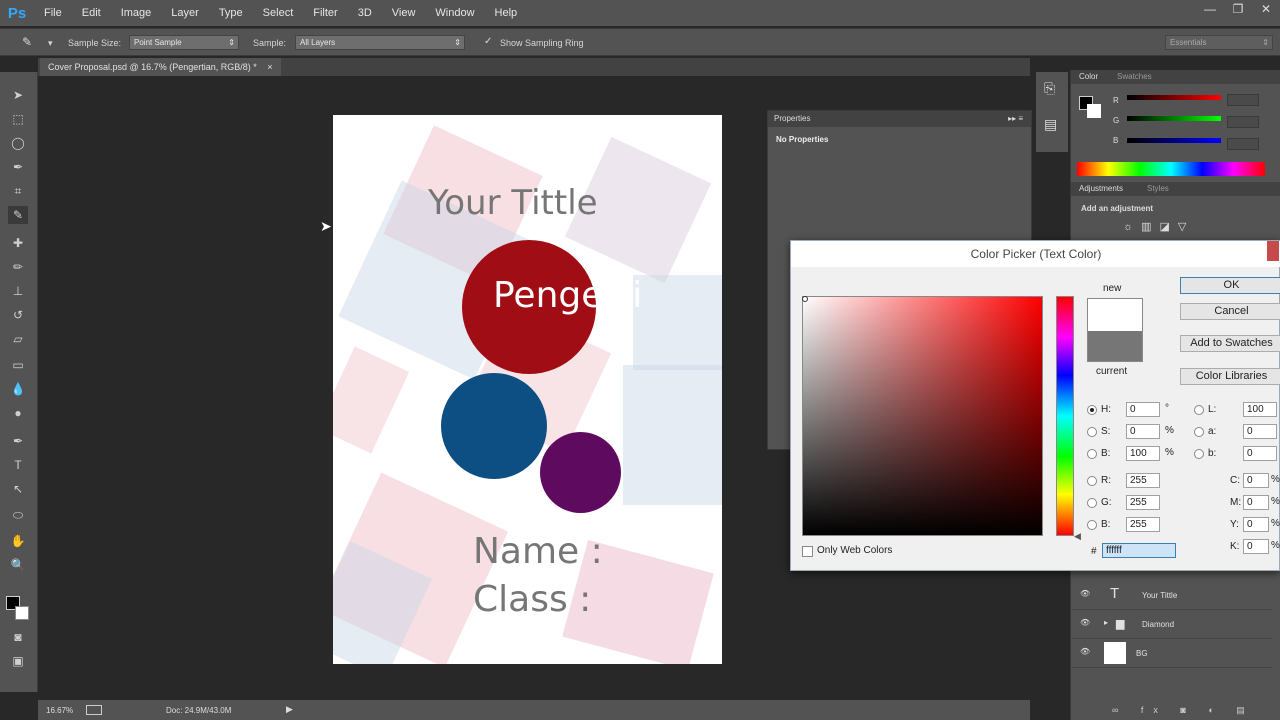 This screenshot has width=1280, height=720. Describe the element at coordinates (59, 710) in the screenshot. I see `zoom-level: 16.67%` at that location.